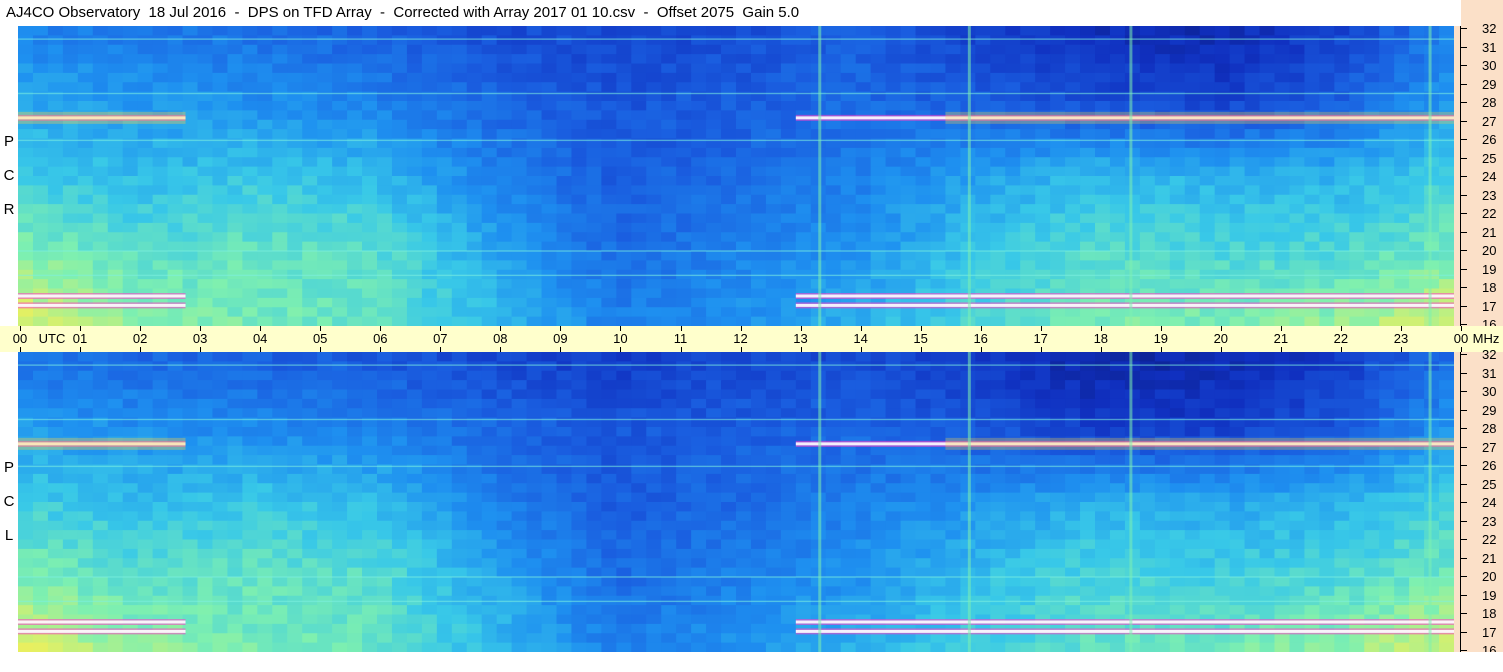 The width and height of the screenshot is (1503, 672). Describe the element at coordinates (80, 338) in the screenshot. I see `time-hour-label: 01` at that location.